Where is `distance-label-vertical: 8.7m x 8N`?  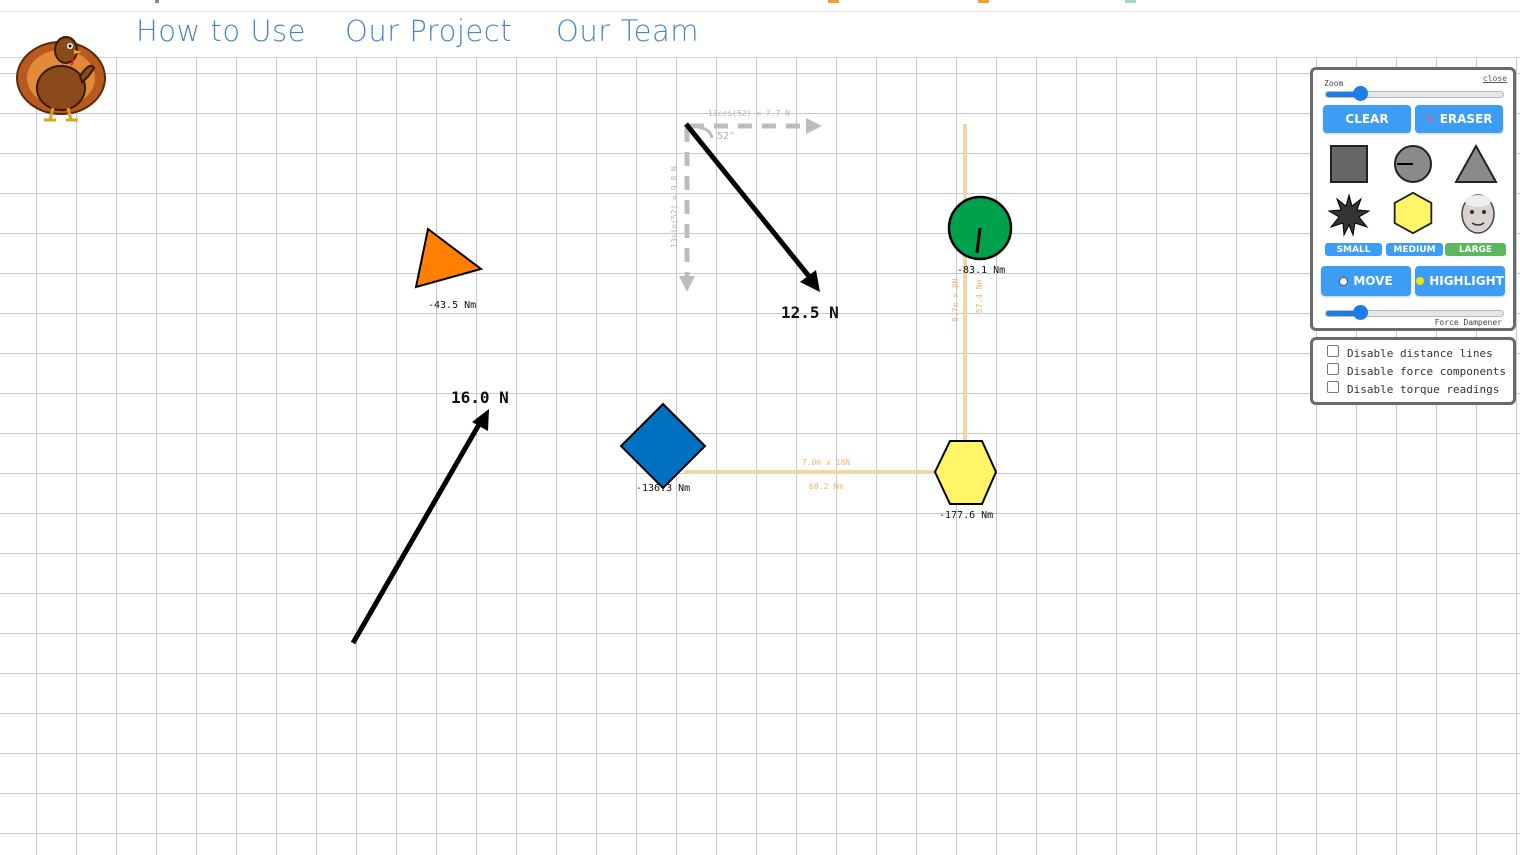 distance-label-vertical: 8.7m x 8N is located at coordinates (955, 300).